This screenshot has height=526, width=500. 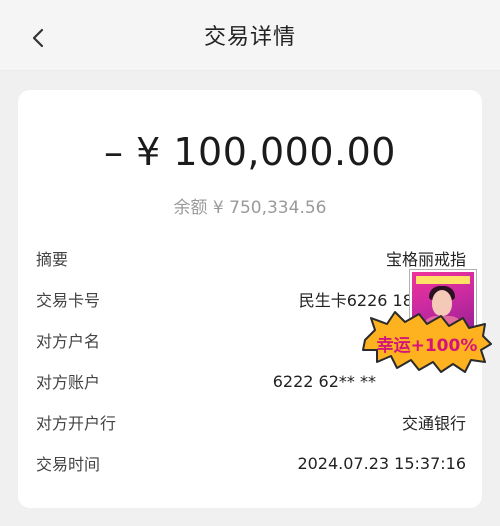 I want to click on detail-row-summary: 摘要 宝格丽戒指, so click(x=251, y=258).